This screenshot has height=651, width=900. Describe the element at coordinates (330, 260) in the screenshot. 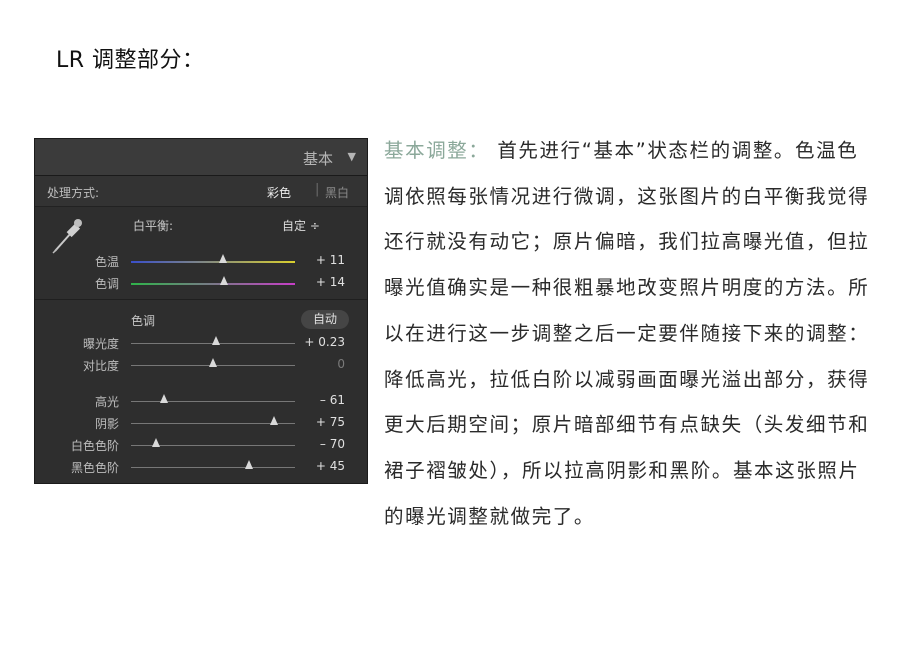

I see `slider-value: + 11` at that location.